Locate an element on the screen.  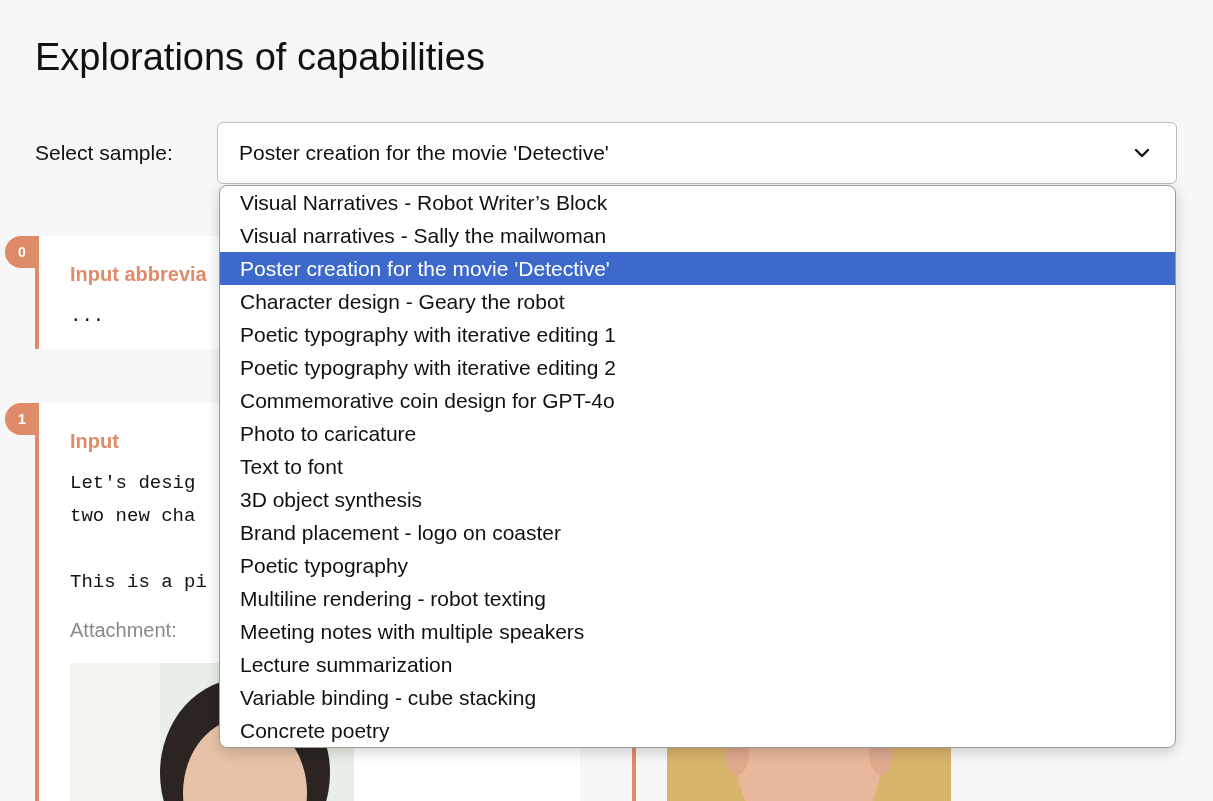
chevron-down-icon is located at coordinates (1142, 153).